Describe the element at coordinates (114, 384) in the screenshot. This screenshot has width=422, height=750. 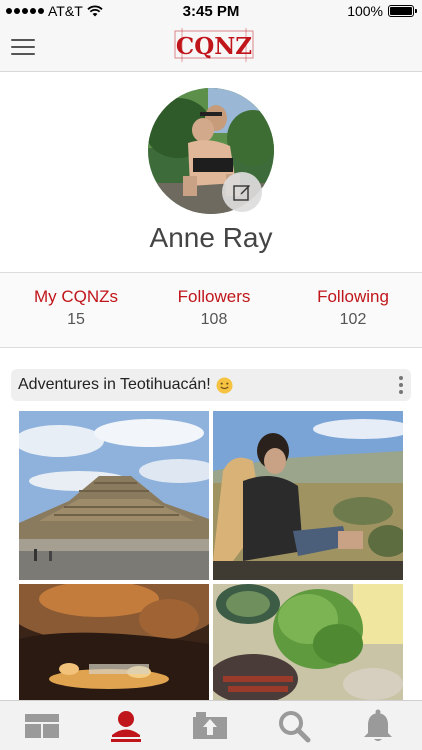
I see `post-title: Adventures in Teotihuacán!` at that location.